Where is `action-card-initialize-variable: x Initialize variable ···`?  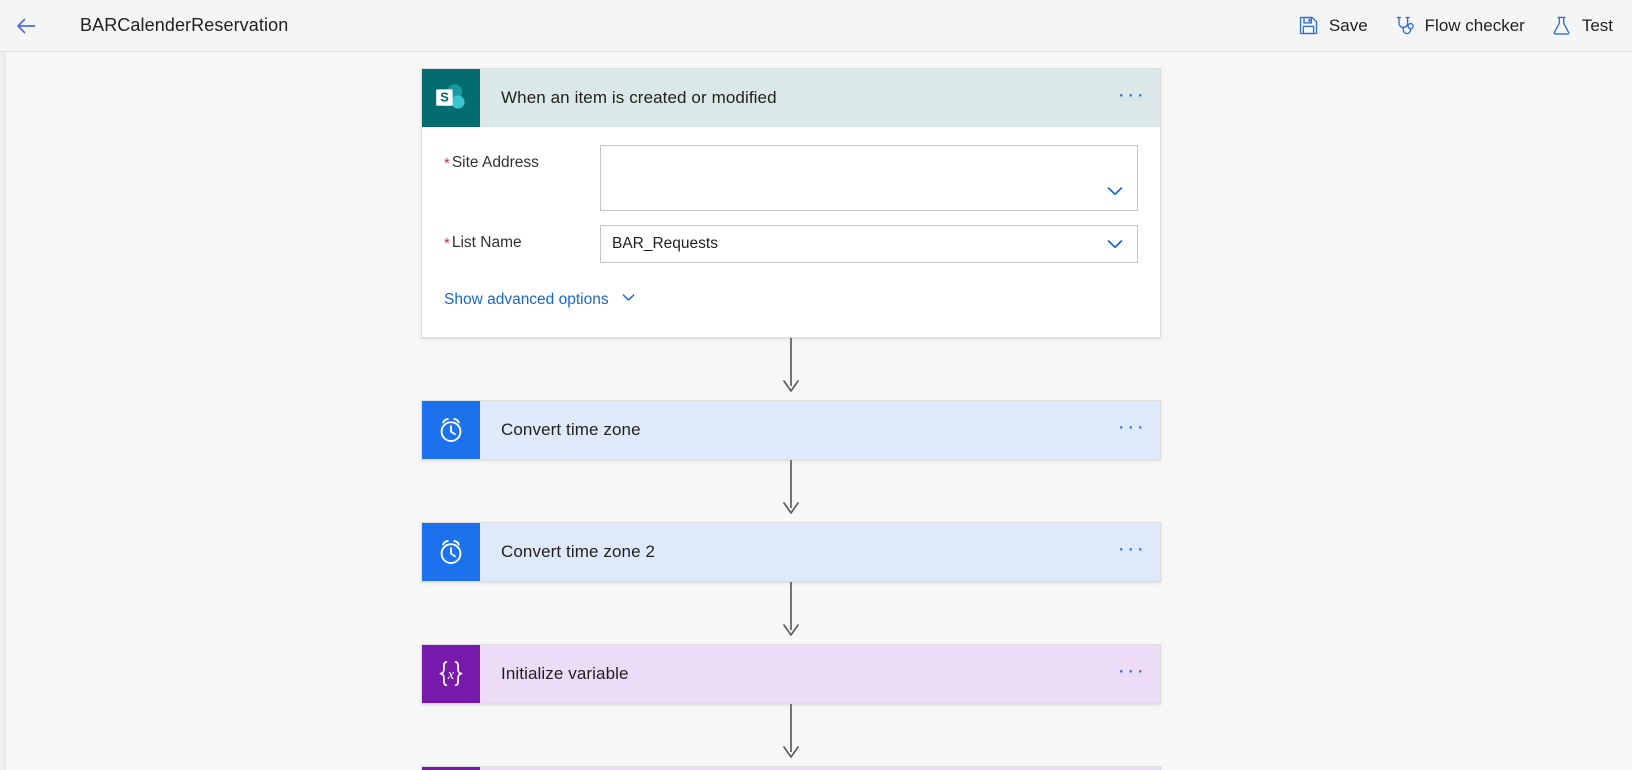 action-card-initialize-variable: x Initialize variable ··· is located at coordinates (791, 674).